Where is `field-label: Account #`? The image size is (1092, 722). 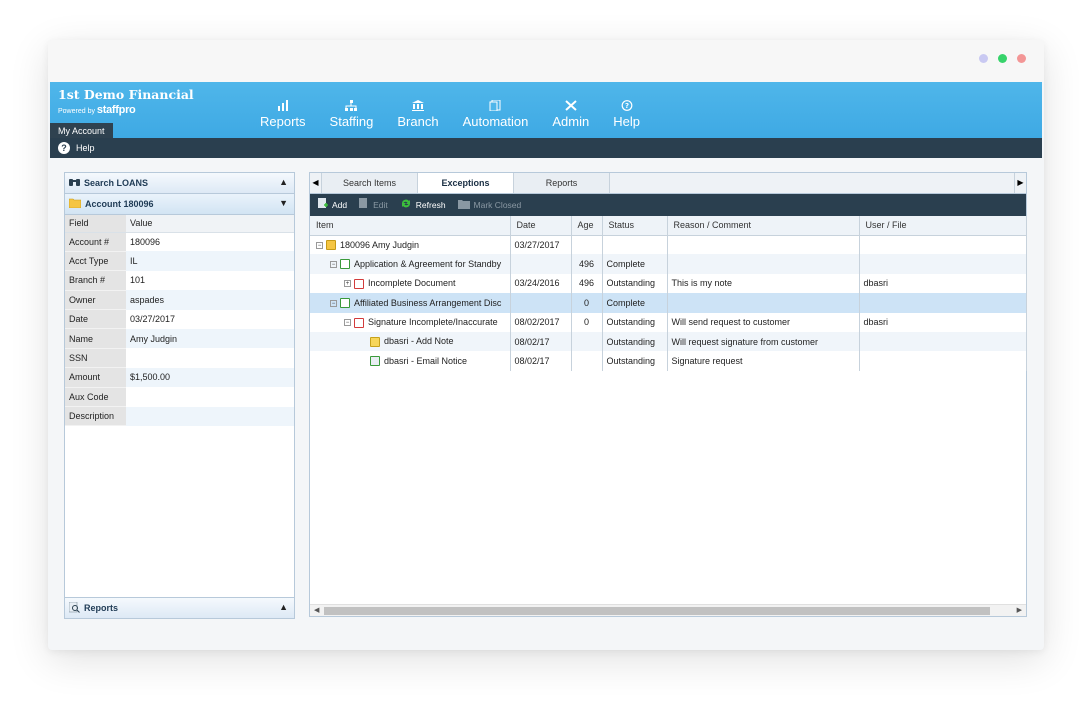 field-label: Account # is located at coordinates (95, 242).